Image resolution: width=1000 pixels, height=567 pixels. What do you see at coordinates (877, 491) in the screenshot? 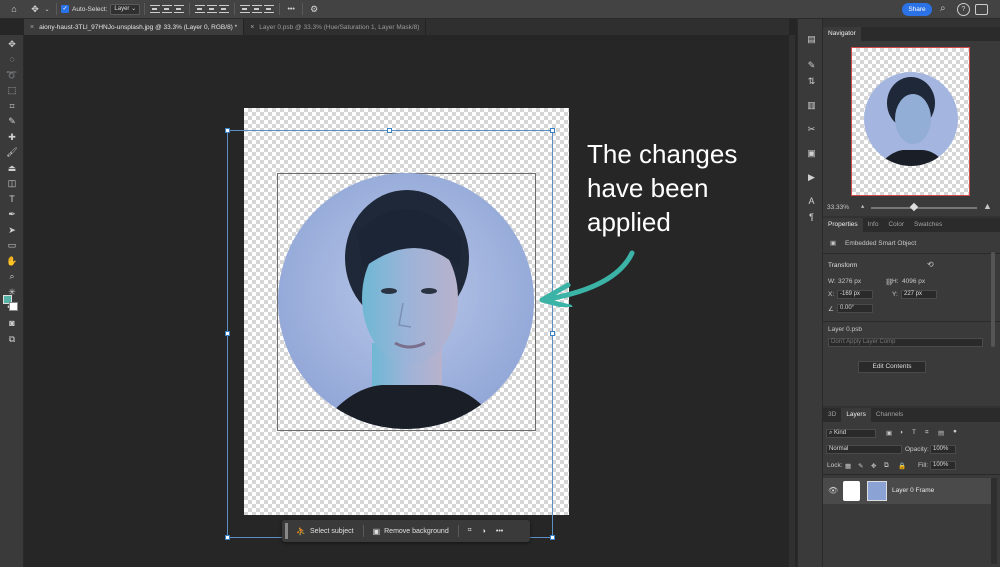
I see `layer-thumbnail` at bounding box center [877, 491].